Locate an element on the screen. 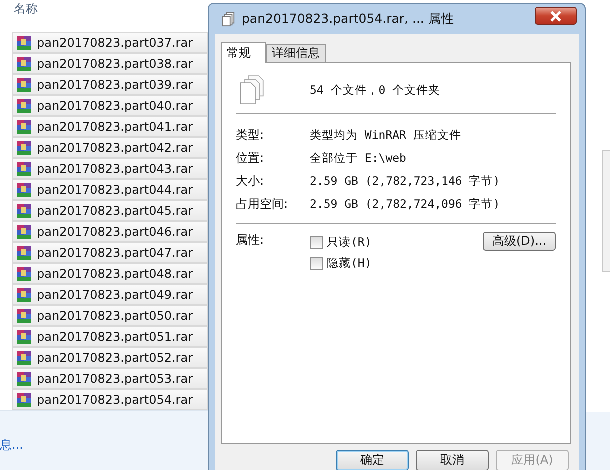 The image size is (610, 470). file-row: pan20170823.part050.rar is located at coordinates (110, 315).